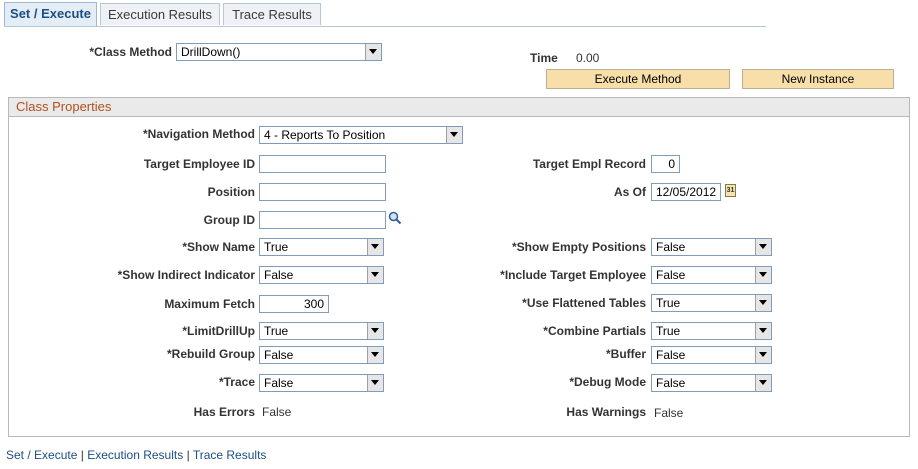 Image resolution: width=918 pixels, height=469 pixels. I want to click on use-flattened-tables-label: *Use Flattened Tables, so click(584, 303).